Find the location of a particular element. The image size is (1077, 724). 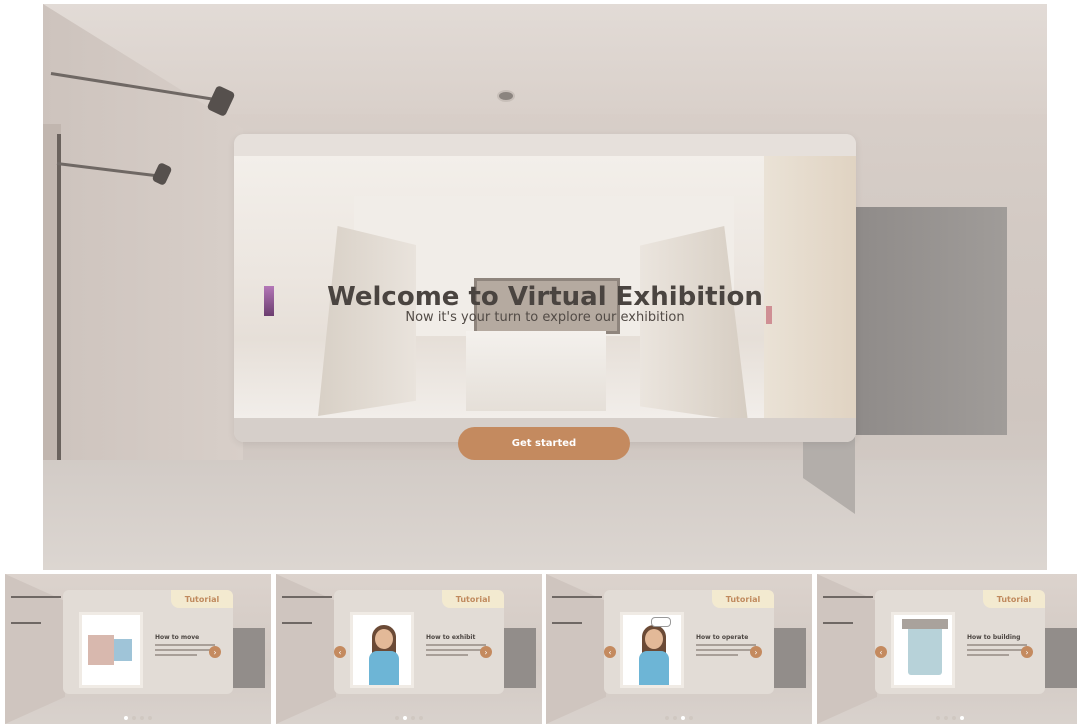

tutorial-thumbnail: Tutorial How to building ‹ › is located at coordinates (947, 649).